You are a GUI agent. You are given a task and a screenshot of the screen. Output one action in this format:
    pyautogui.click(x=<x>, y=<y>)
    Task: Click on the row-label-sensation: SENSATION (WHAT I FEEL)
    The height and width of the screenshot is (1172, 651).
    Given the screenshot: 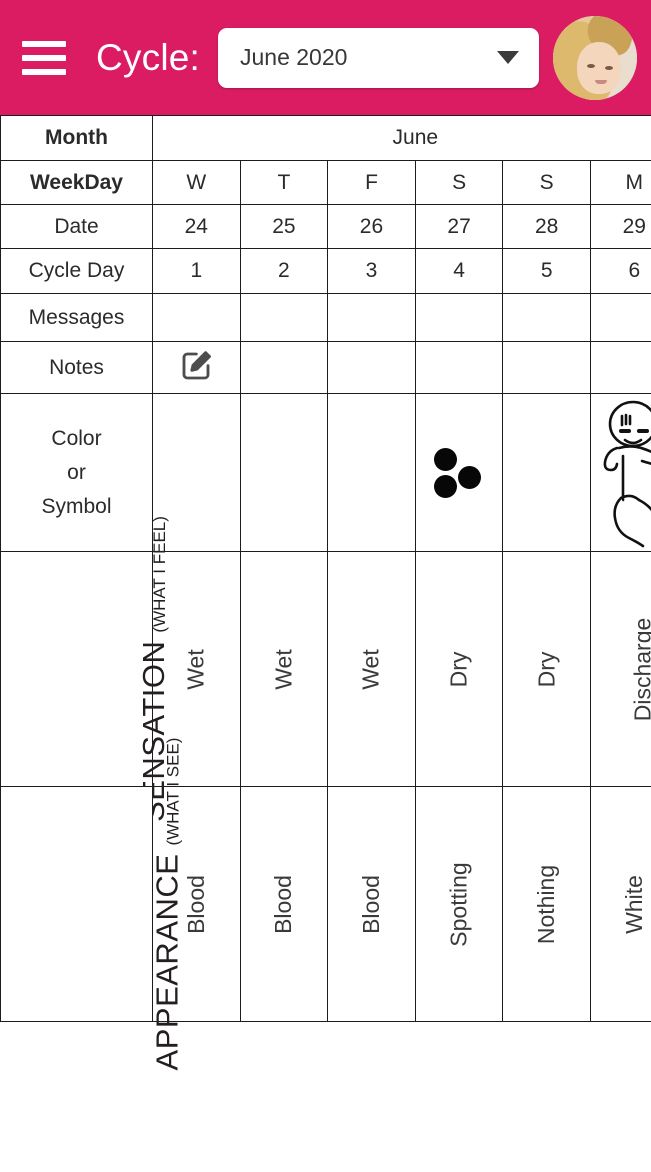 What is the action you would take?
    pyautogui.click(x=85, y=669)
    